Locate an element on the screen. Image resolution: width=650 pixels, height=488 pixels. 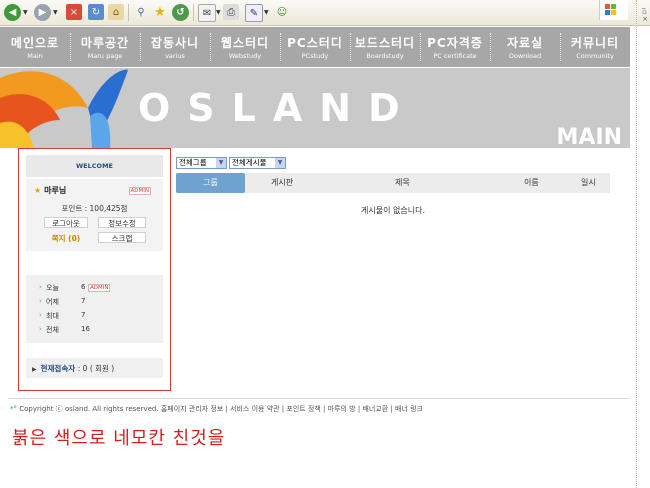
board-table-header: 그룹 게시판 제목 이름 일시 is located at coordinates (393, 183).